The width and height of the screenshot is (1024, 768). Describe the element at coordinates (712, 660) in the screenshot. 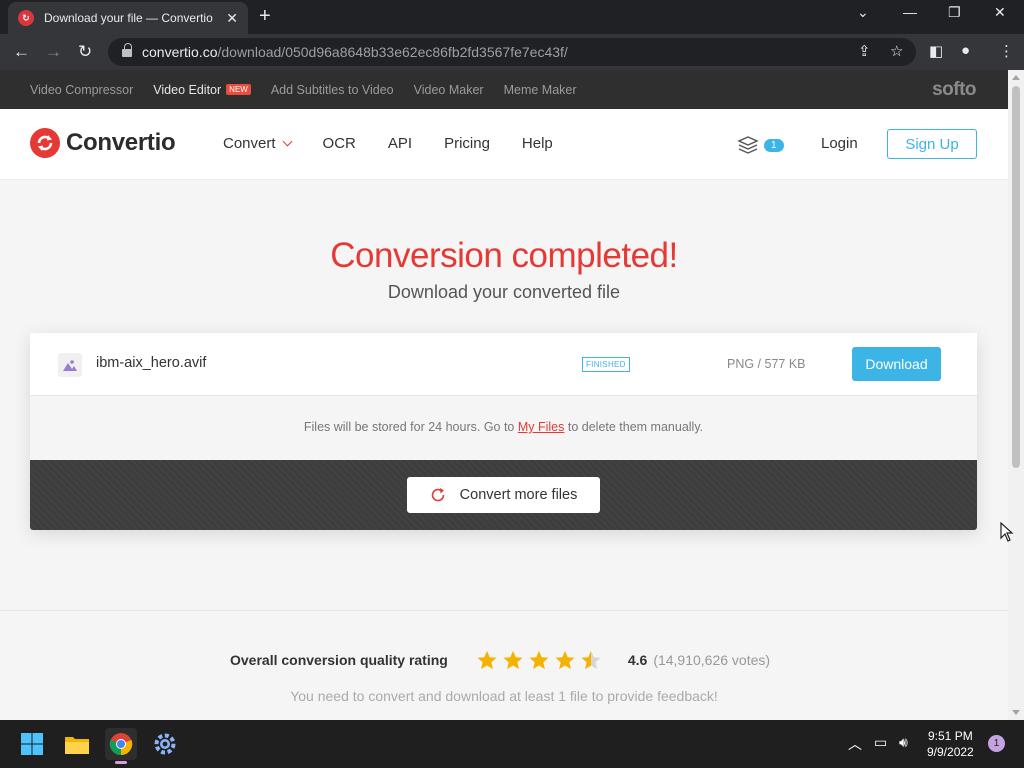

I see `rating-votes: (14,910,626 votes)` at that location.